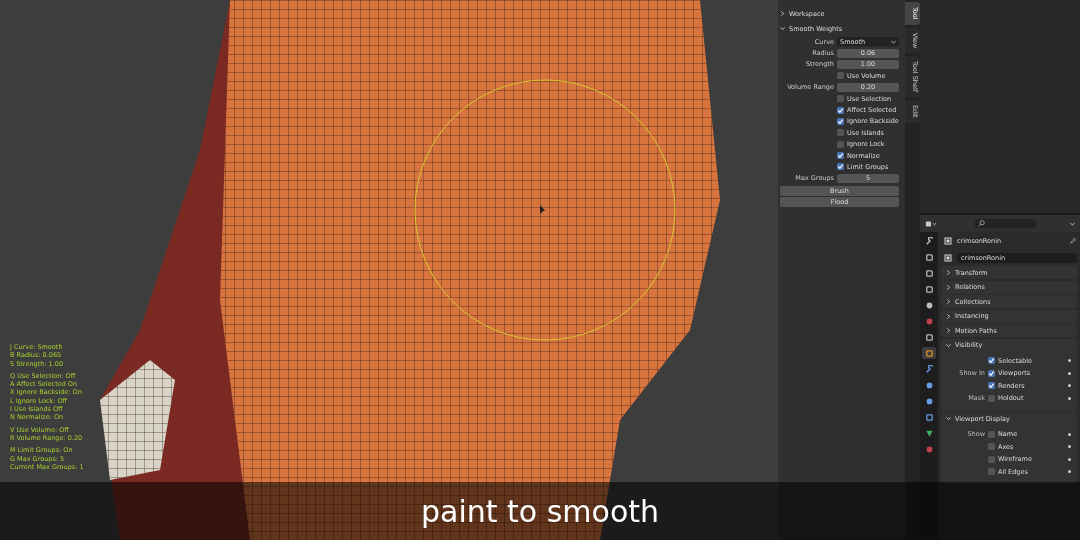 Image resolution: width=1080 pixels, height=540 pixels. I want to click on cursor-icon, so click(542, 209).